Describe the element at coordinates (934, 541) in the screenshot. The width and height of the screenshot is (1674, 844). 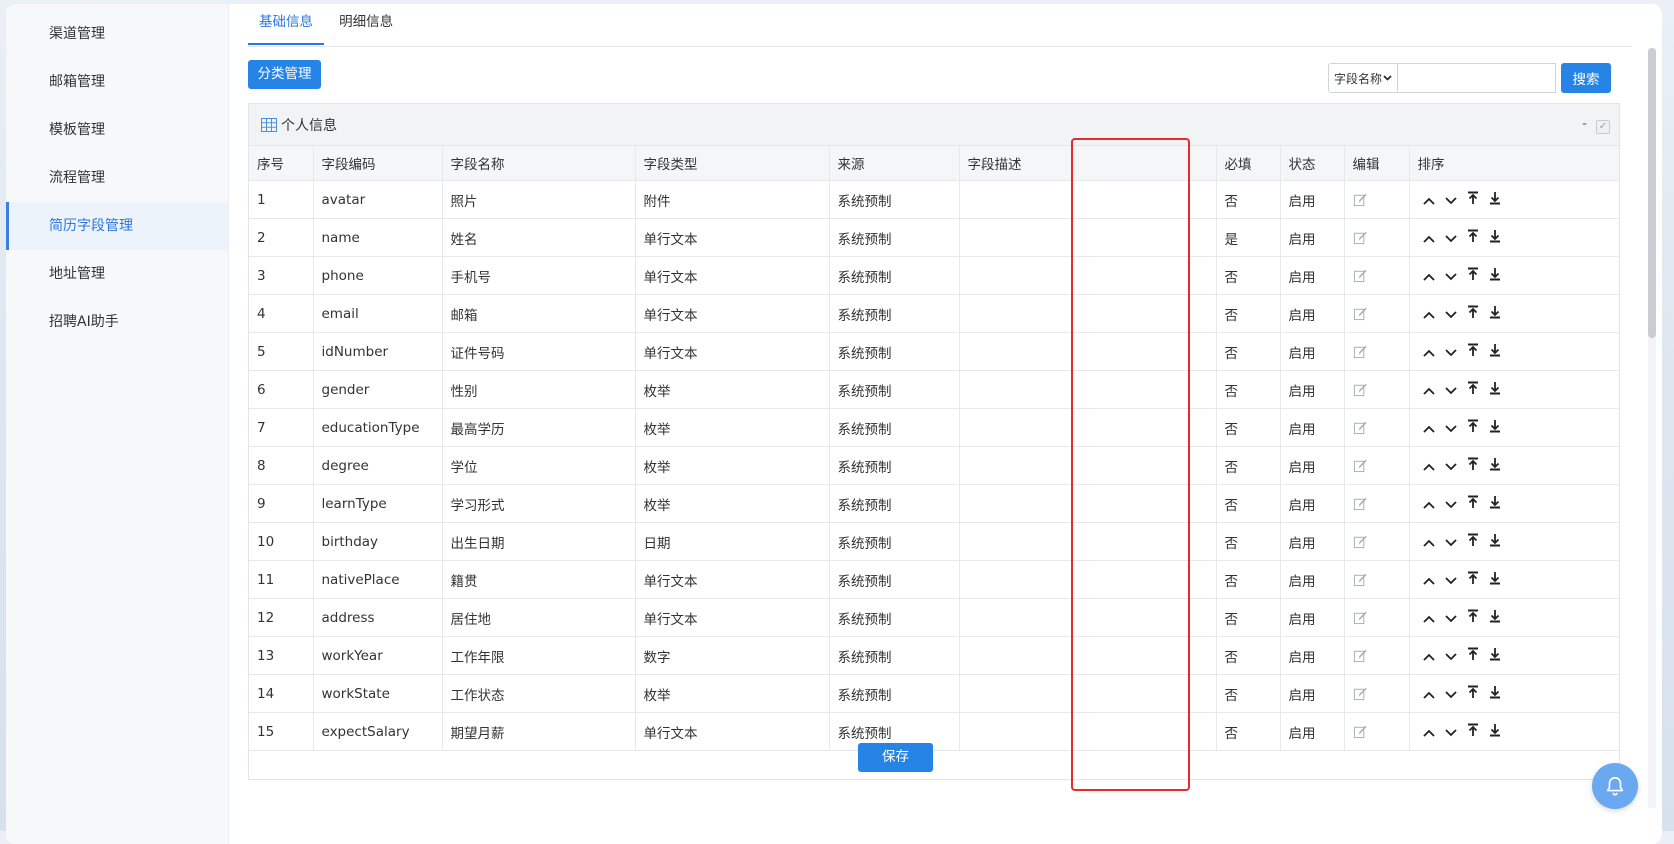
I see `table-row: 10 birthday 出生日期 日期 系统预制 否启用` at that location.